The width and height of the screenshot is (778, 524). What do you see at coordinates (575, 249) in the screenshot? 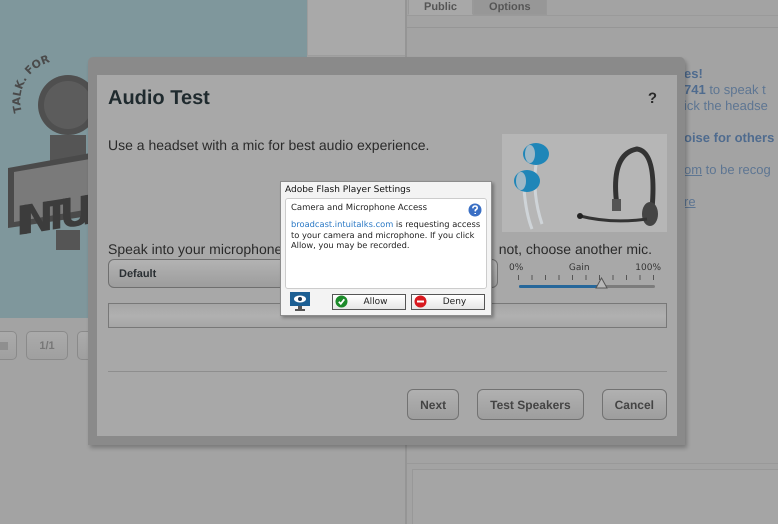
I see `instruction-text: not, choose another mic.` at bounding box center [575, 249].